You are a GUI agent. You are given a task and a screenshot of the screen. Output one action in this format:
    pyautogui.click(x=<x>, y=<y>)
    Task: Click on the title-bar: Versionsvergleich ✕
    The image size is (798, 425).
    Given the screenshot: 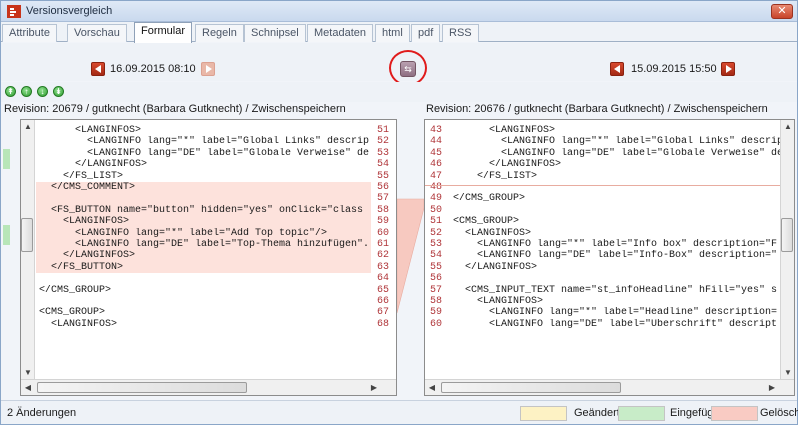 What is the action you would take?
    pyautogui.click(x=399, y=11)
    